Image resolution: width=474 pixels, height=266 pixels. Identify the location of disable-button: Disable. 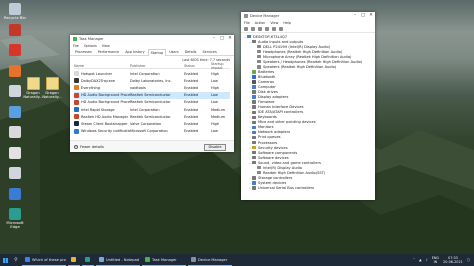
(215, 147).